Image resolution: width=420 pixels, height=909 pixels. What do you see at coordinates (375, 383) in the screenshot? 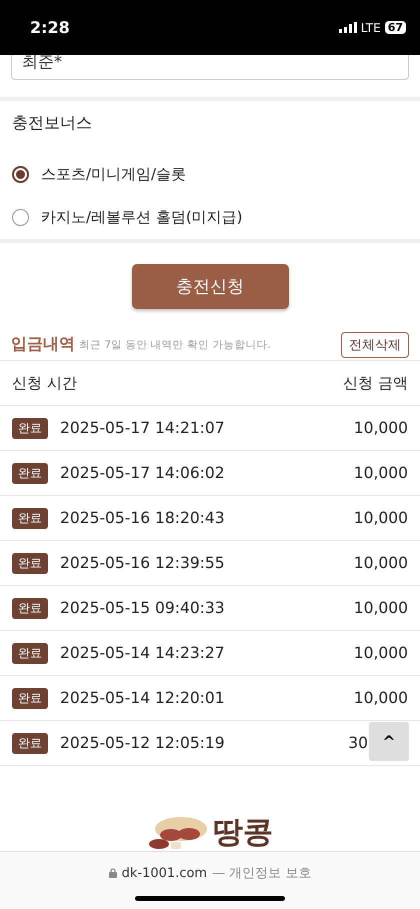
I see `column-header: 신청 금액` at bounding box center [375, 383].